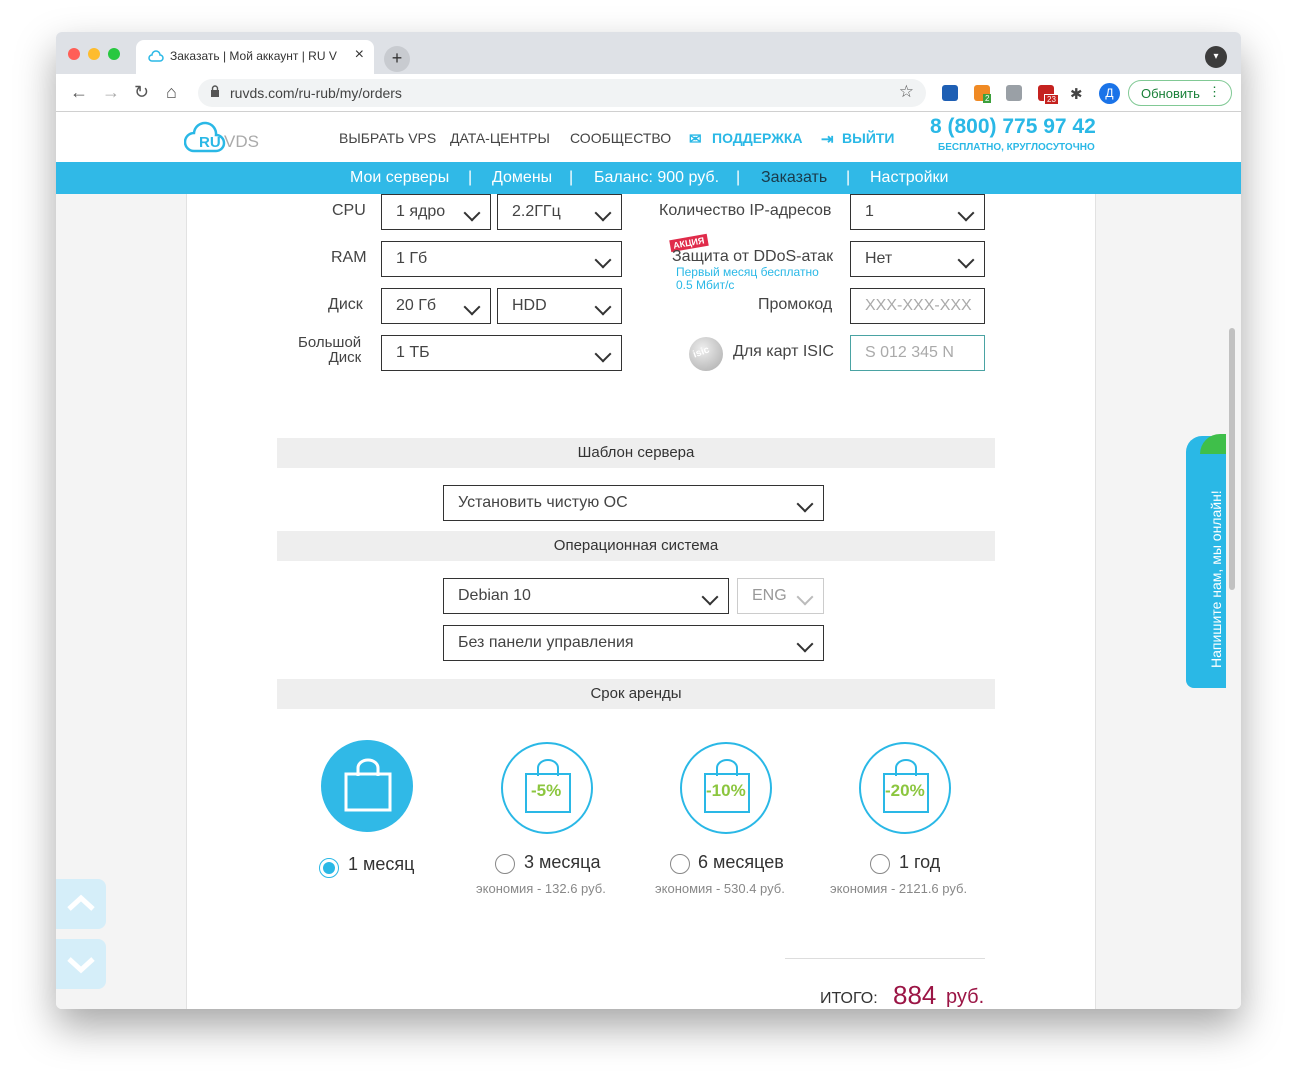 Image resolution: width=1297 pixels, height=1089 pixels. I want to click on subnav-balance: Баланс: 900 руб., so click(656, 178).